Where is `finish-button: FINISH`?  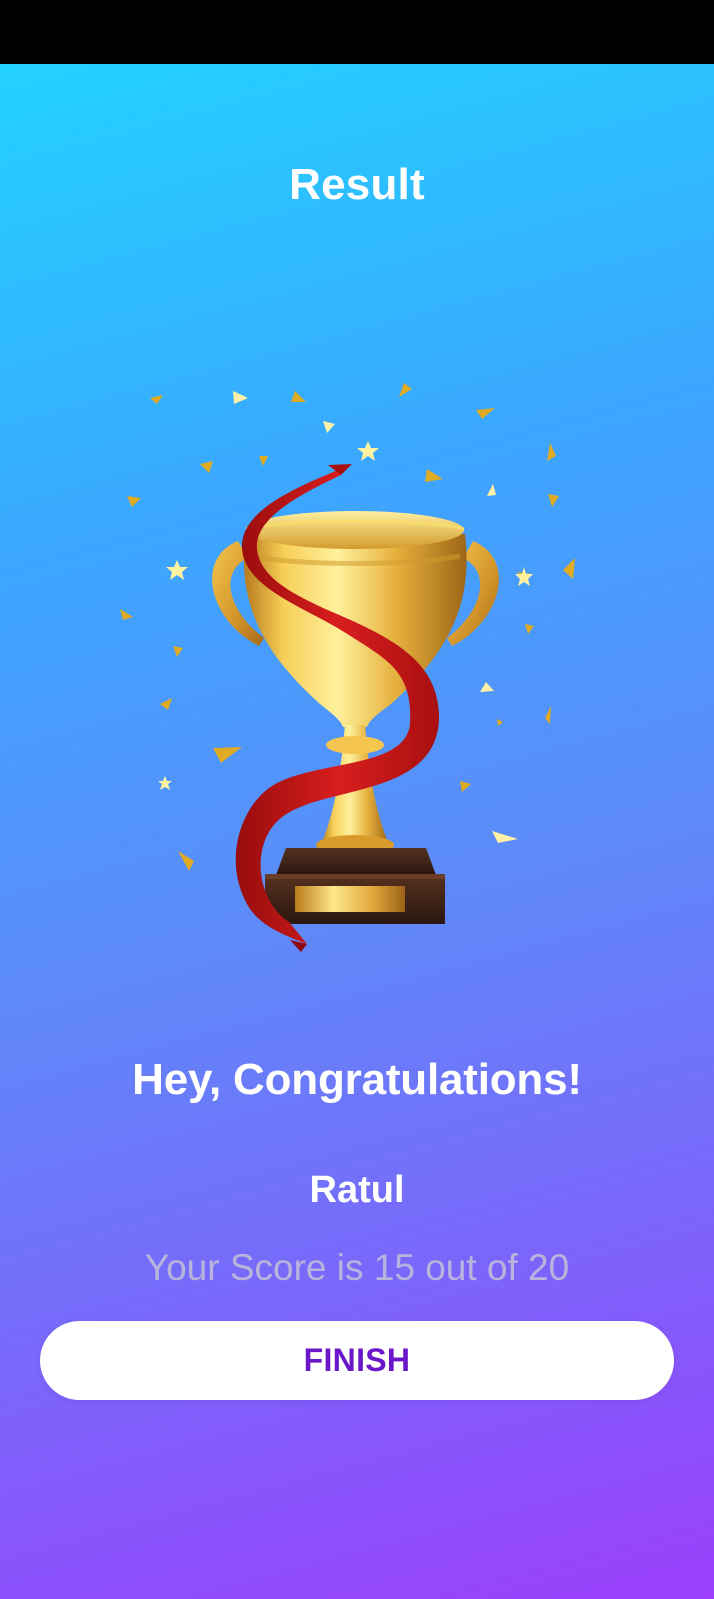
finish-button: FINISH is located at coordinates (357, 1360).